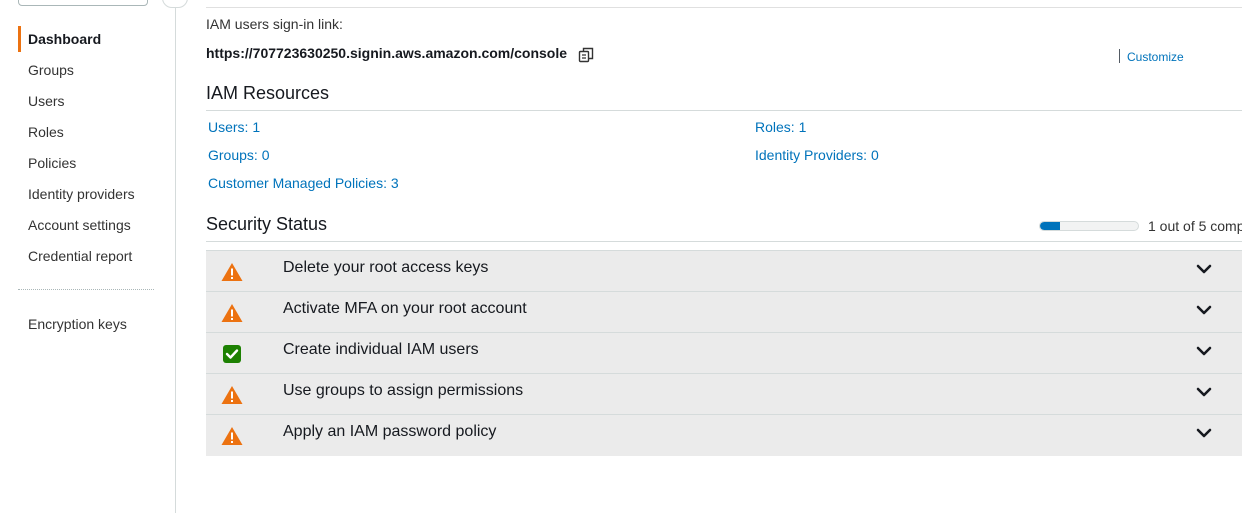  Describe the element at coordinates (234, 127) in the screenshot. I see `users-count-link: Users: 1` at that location.